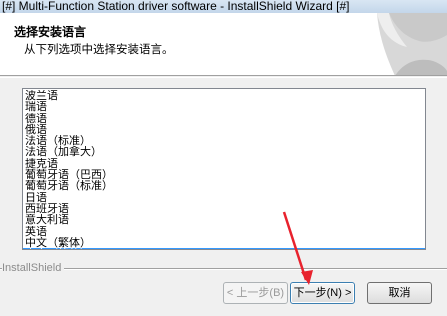 The image size is (447, 316). I want to click on language-option: 葡萄牙语（标准）, so click(224, 185).